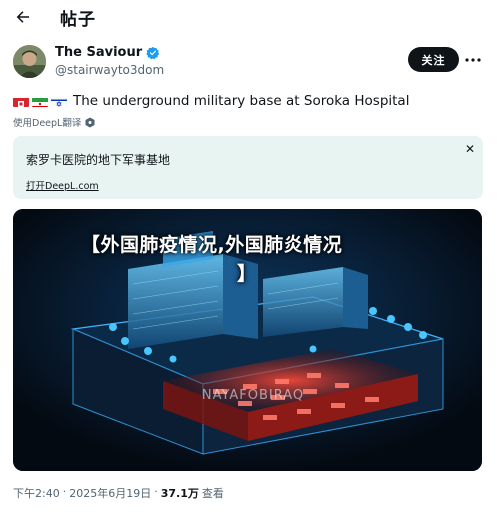 The height and width of the screenshot is (519, 500). What do you see at coordinates (433, 59) in the screenshot?
I see `follow-button: 关注` at bounding box center [433, 59].